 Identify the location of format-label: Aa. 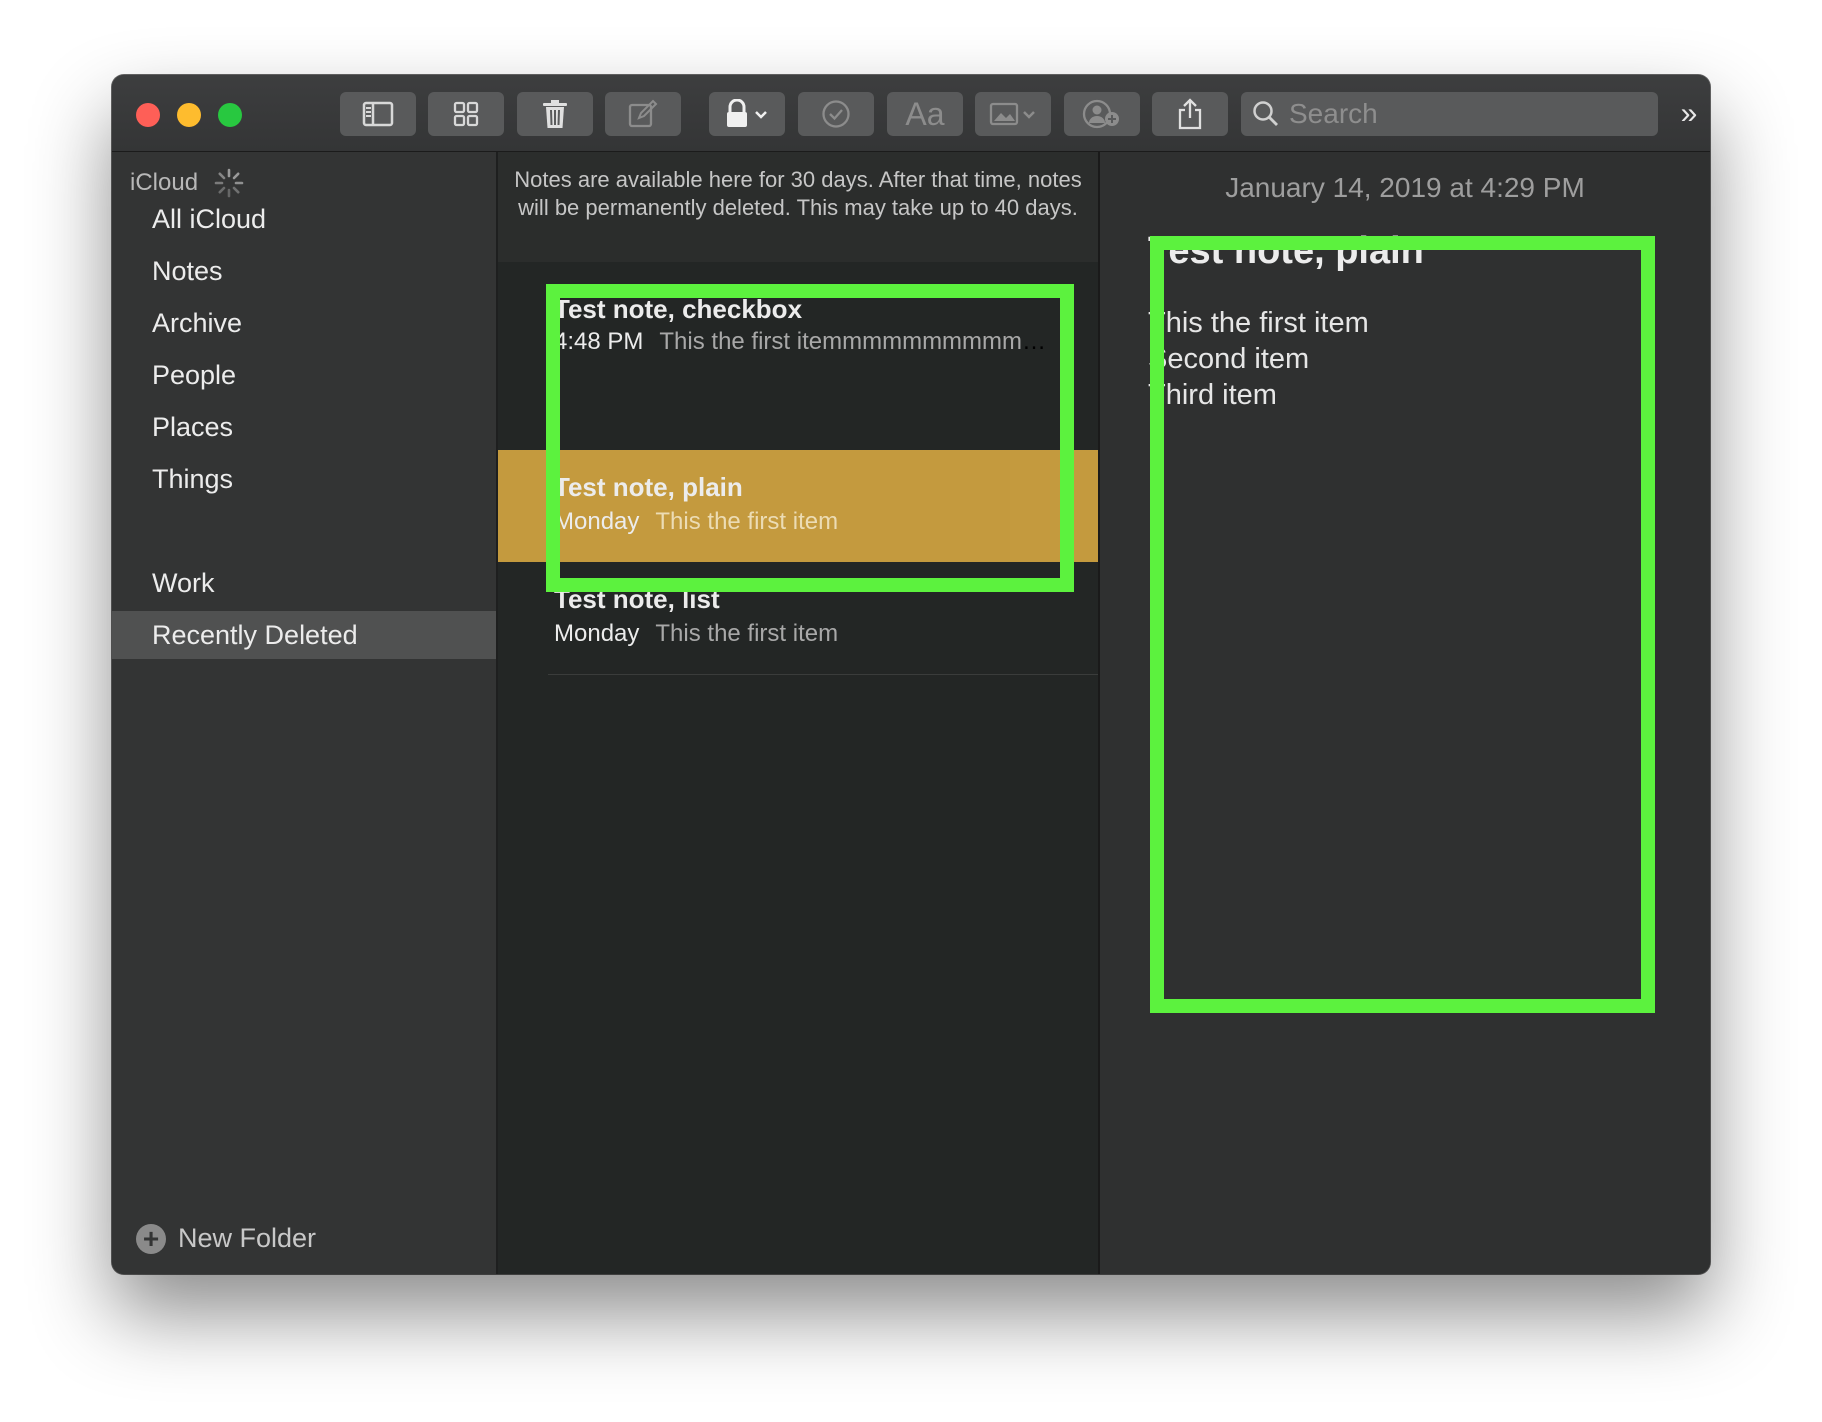
(925, 113).